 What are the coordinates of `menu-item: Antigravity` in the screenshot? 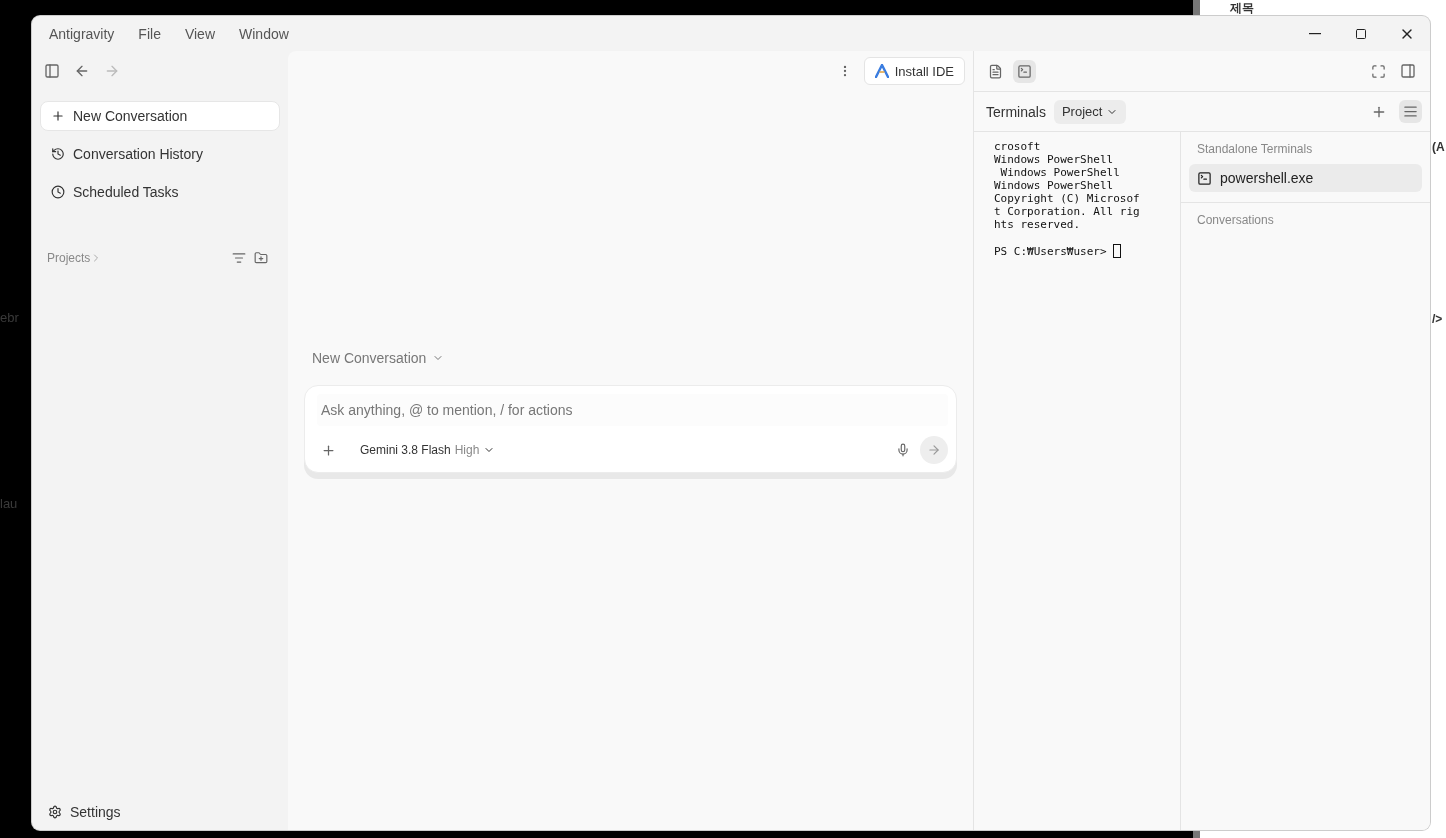 It's located at (82, 33).